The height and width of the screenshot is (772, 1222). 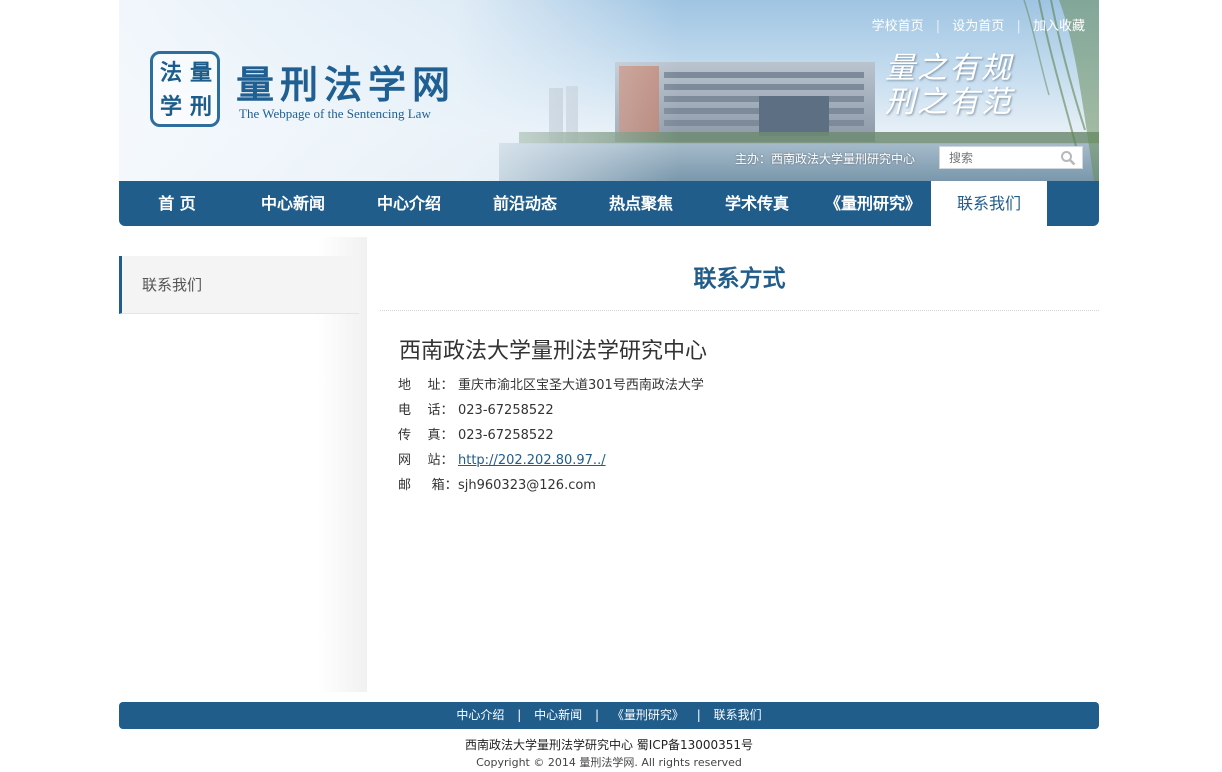 What do you see at coordinates (532, 463) in the screenshot?
I see `website-link: http://202.202.80.97../` at bounding box center [532, 463].